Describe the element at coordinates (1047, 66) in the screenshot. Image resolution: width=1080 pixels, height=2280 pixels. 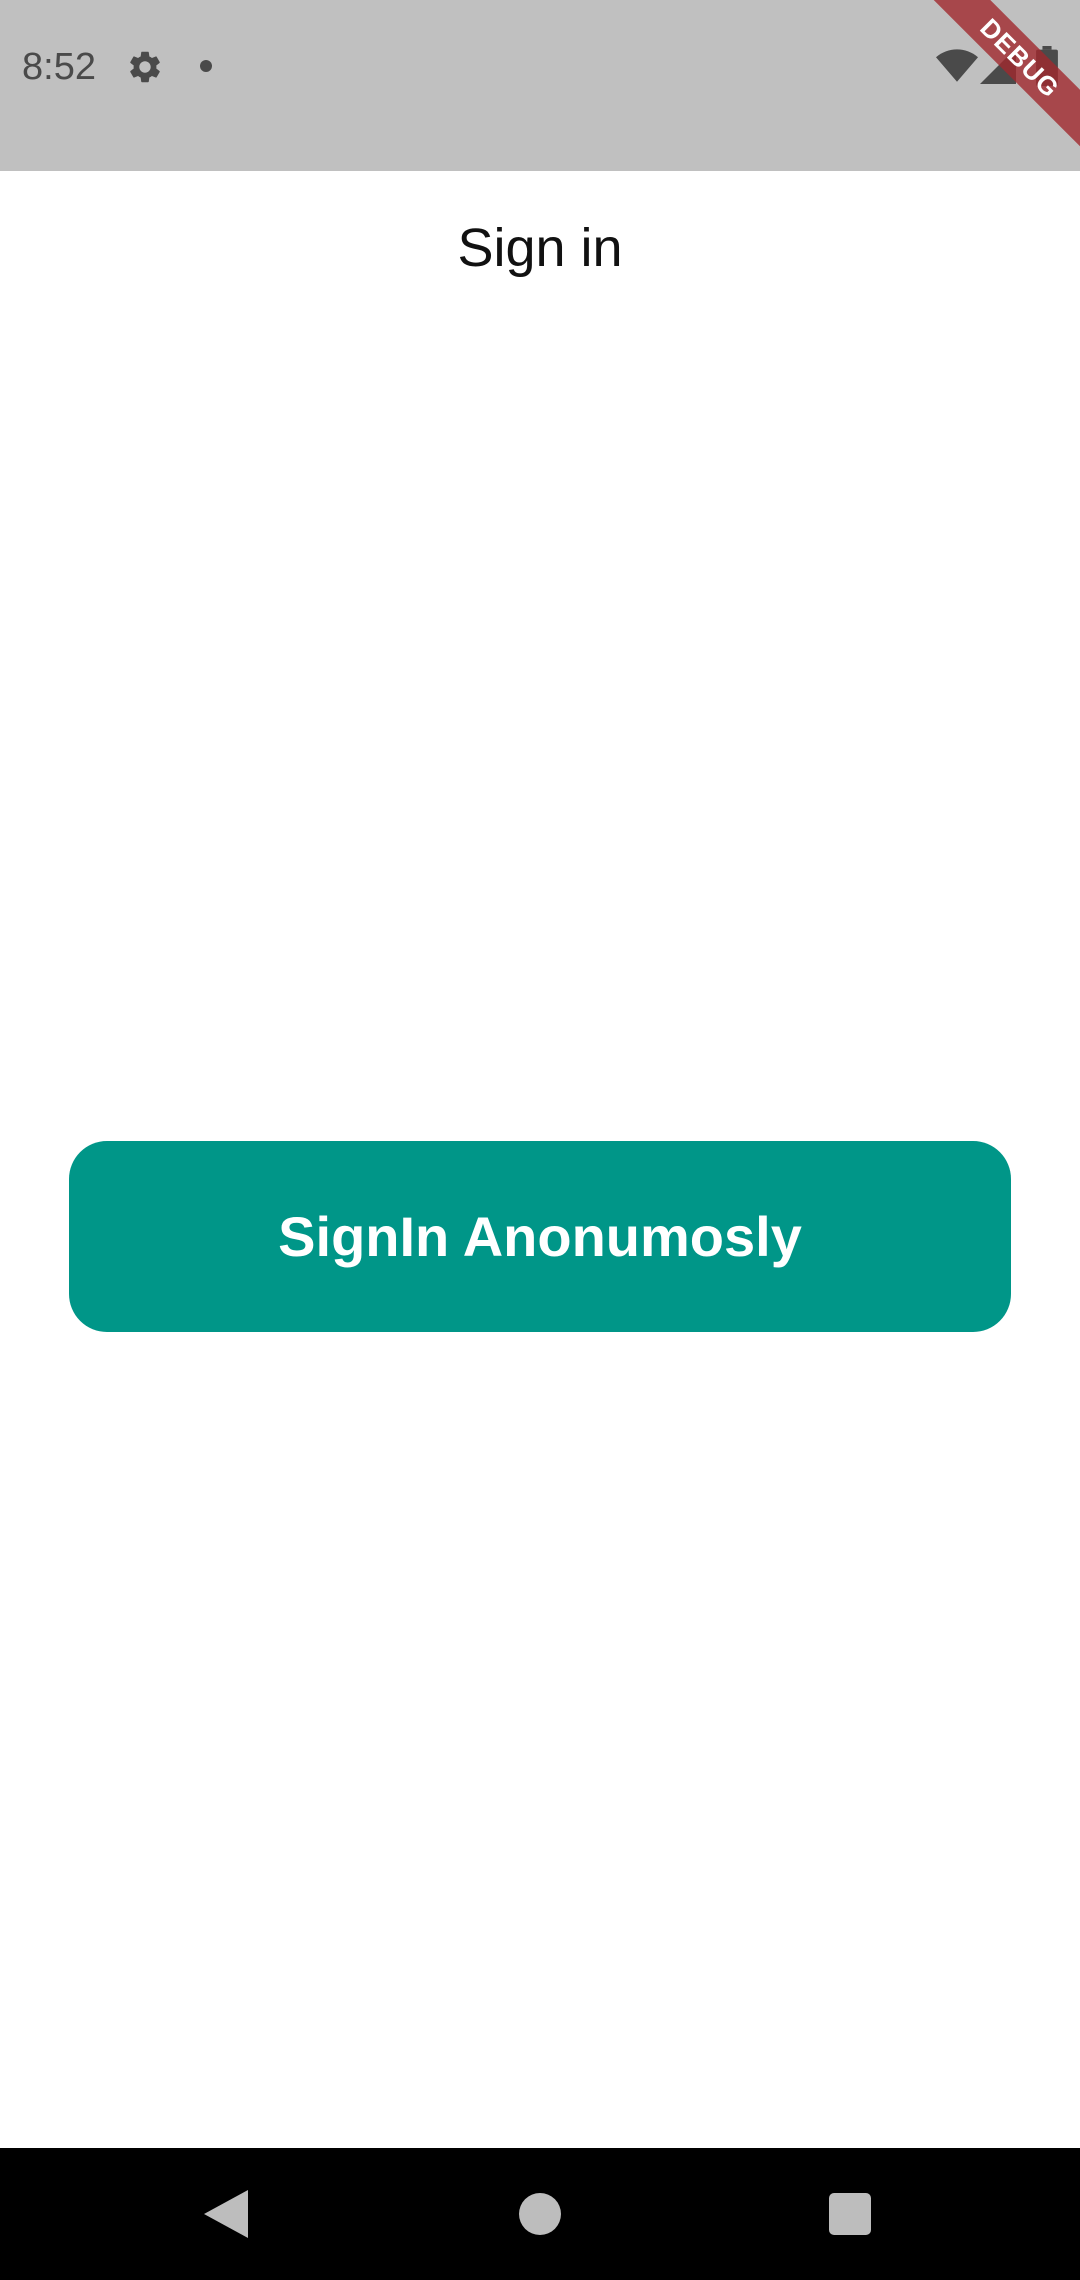
I see `battery-icon` at that location.